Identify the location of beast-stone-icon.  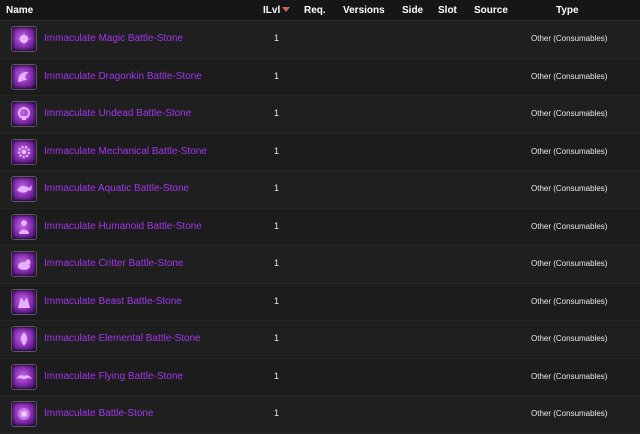
(24, 301).